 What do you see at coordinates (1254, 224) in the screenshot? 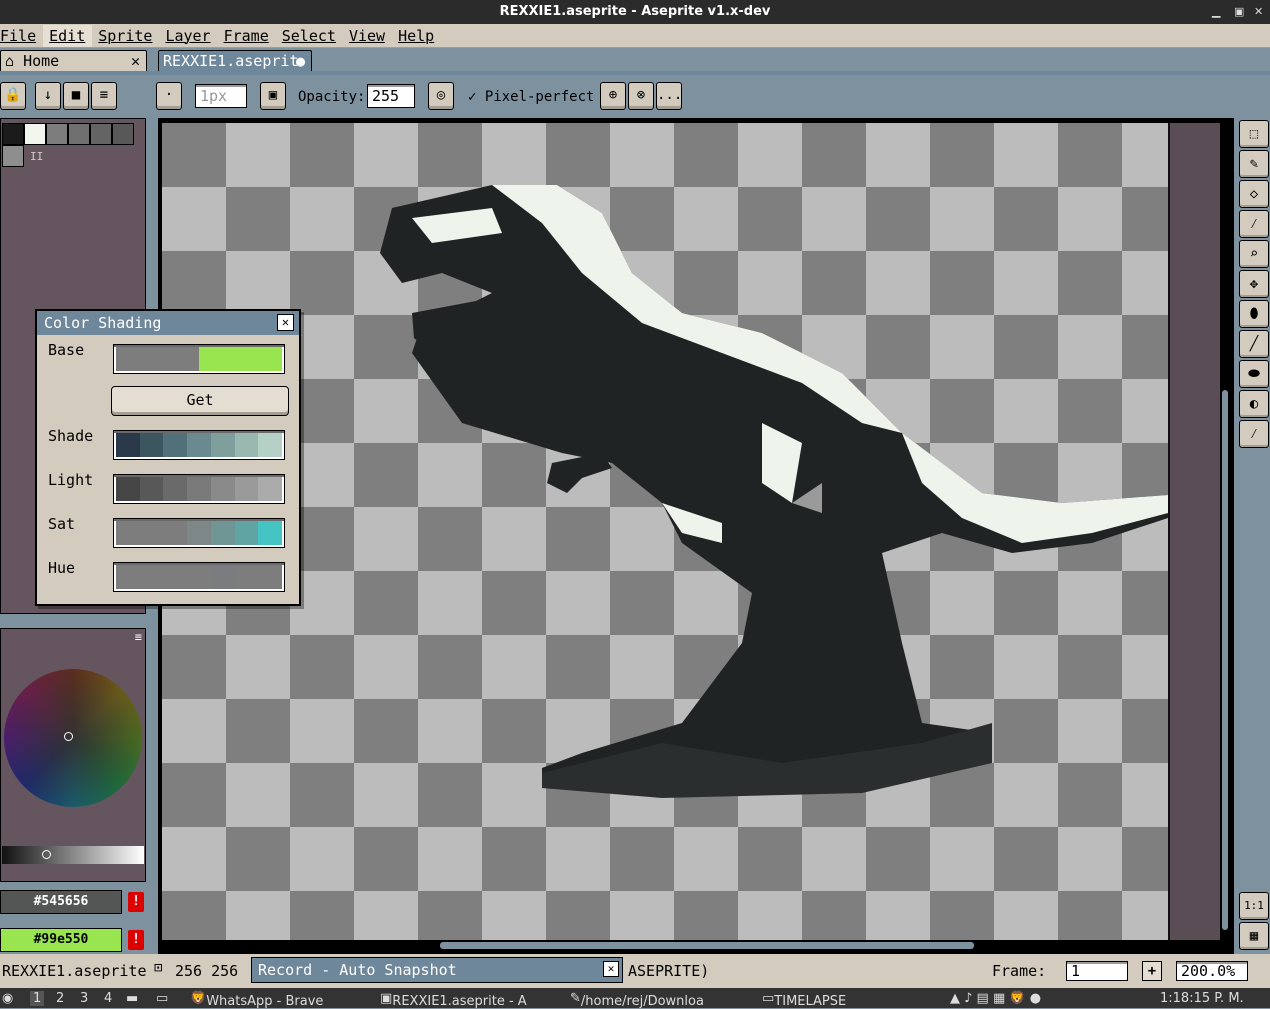
I see `eyedropper-tool-icon: ⁄` at bounding box center [1254, 224].